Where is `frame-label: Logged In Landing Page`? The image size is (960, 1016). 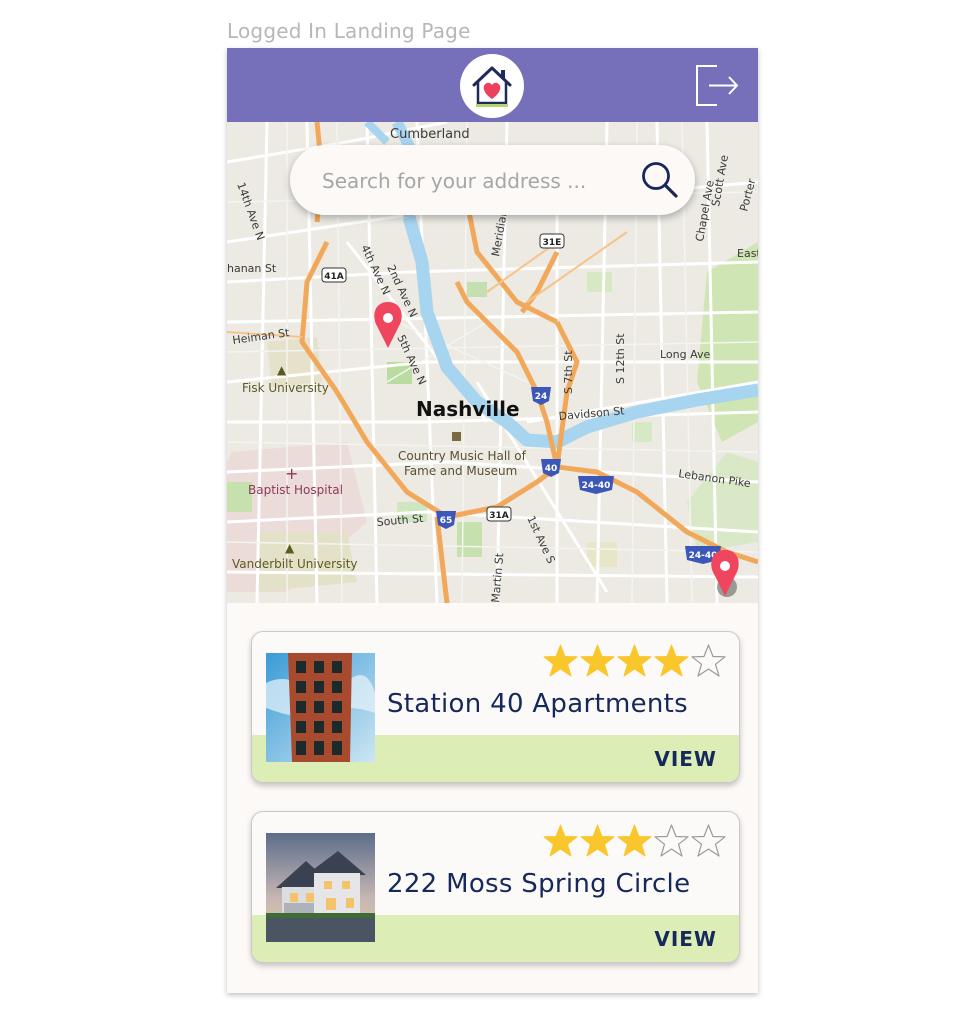
frame-label: Logged In Landing Page is located at coordinates (349, 31).